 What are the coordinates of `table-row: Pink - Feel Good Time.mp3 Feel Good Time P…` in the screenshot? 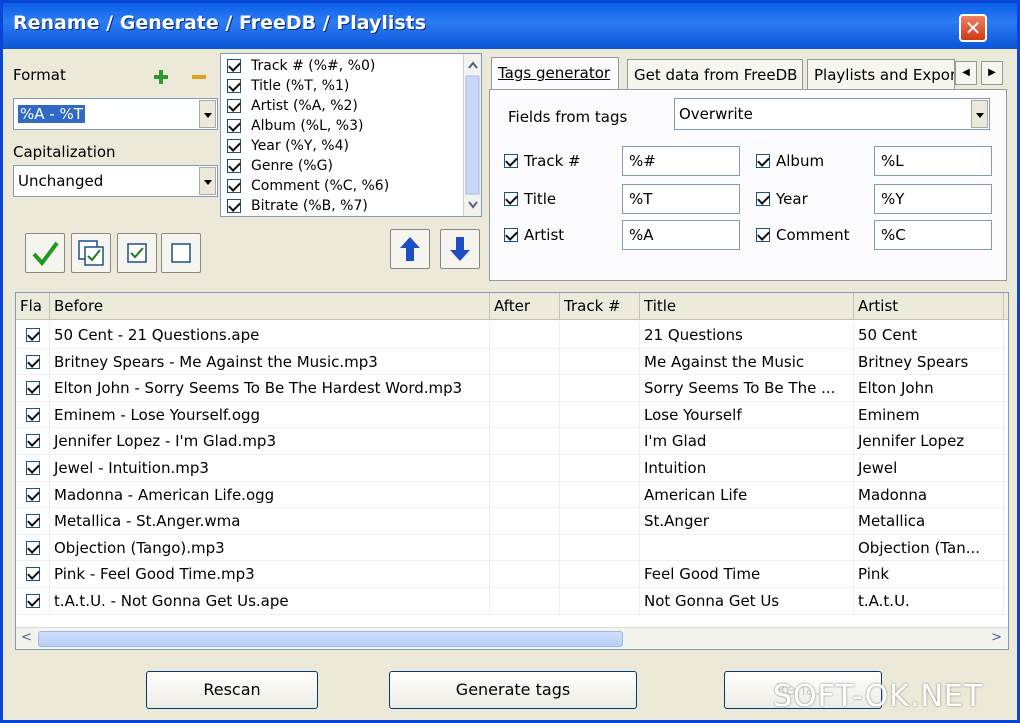 It's located at (512, 574).